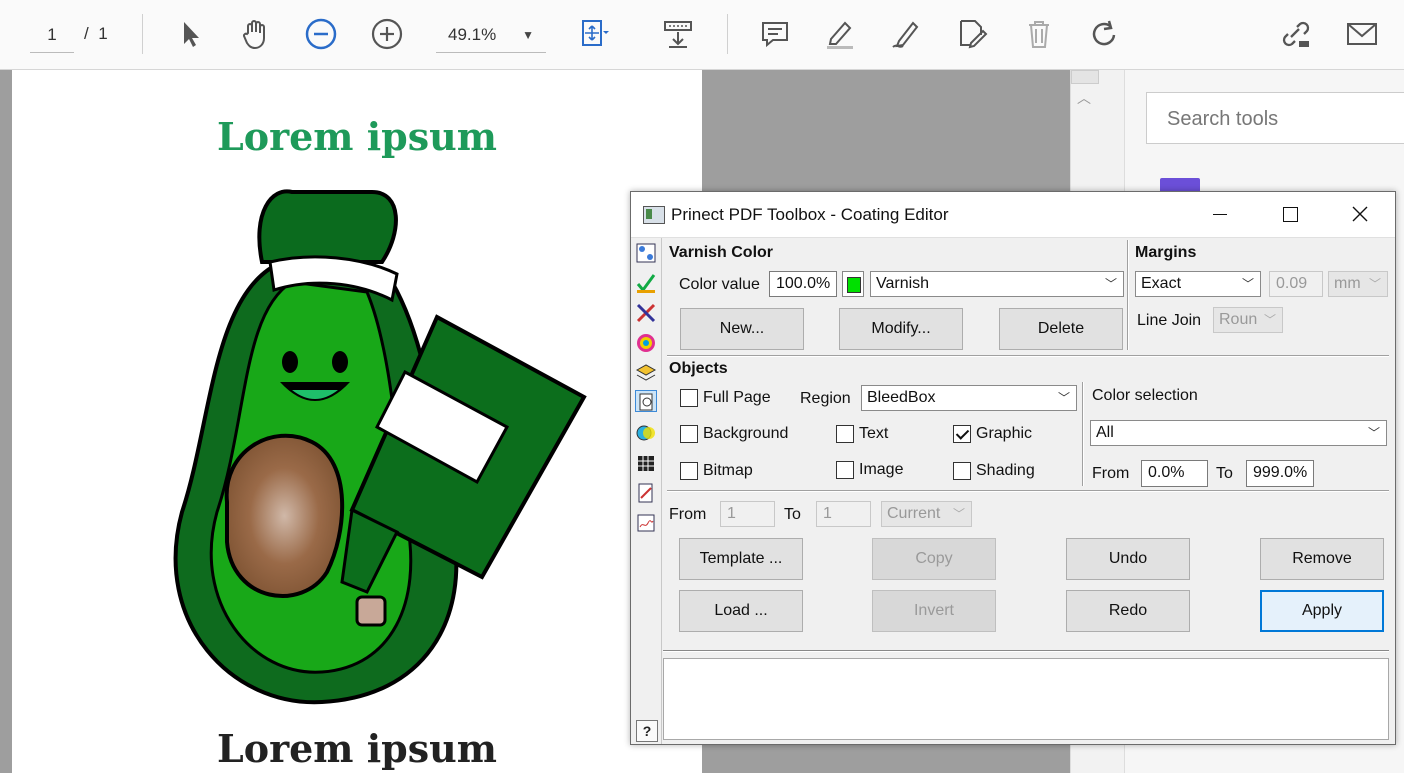  I want to click on line-join-select: Roun ﹀, so click(1248, 320).